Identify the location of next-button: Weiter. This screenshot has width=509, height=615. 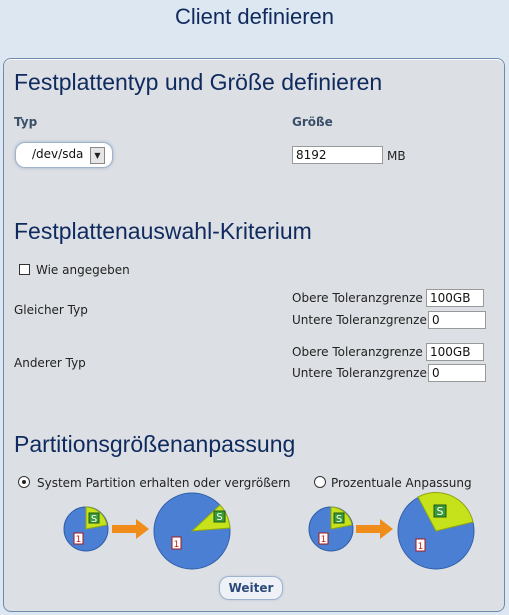
(251, 588).